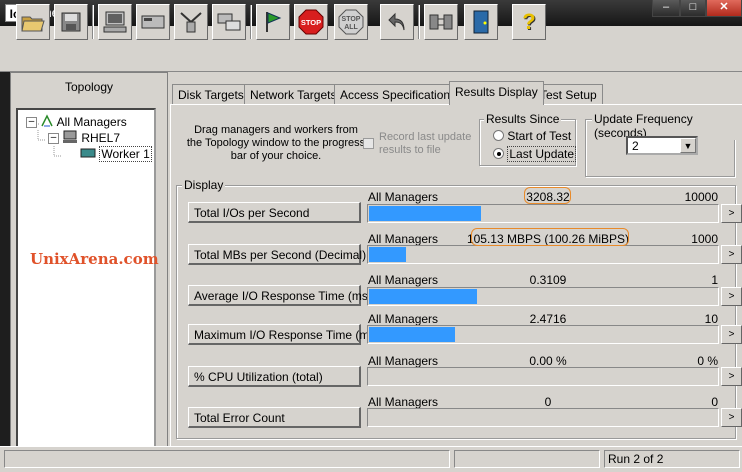 The width and height of the screenshot is (742, 472). What do you see at coordinates (368, 143) in the screenshot?
I see `record-results-checkbox` at bounding box center [368, 143].